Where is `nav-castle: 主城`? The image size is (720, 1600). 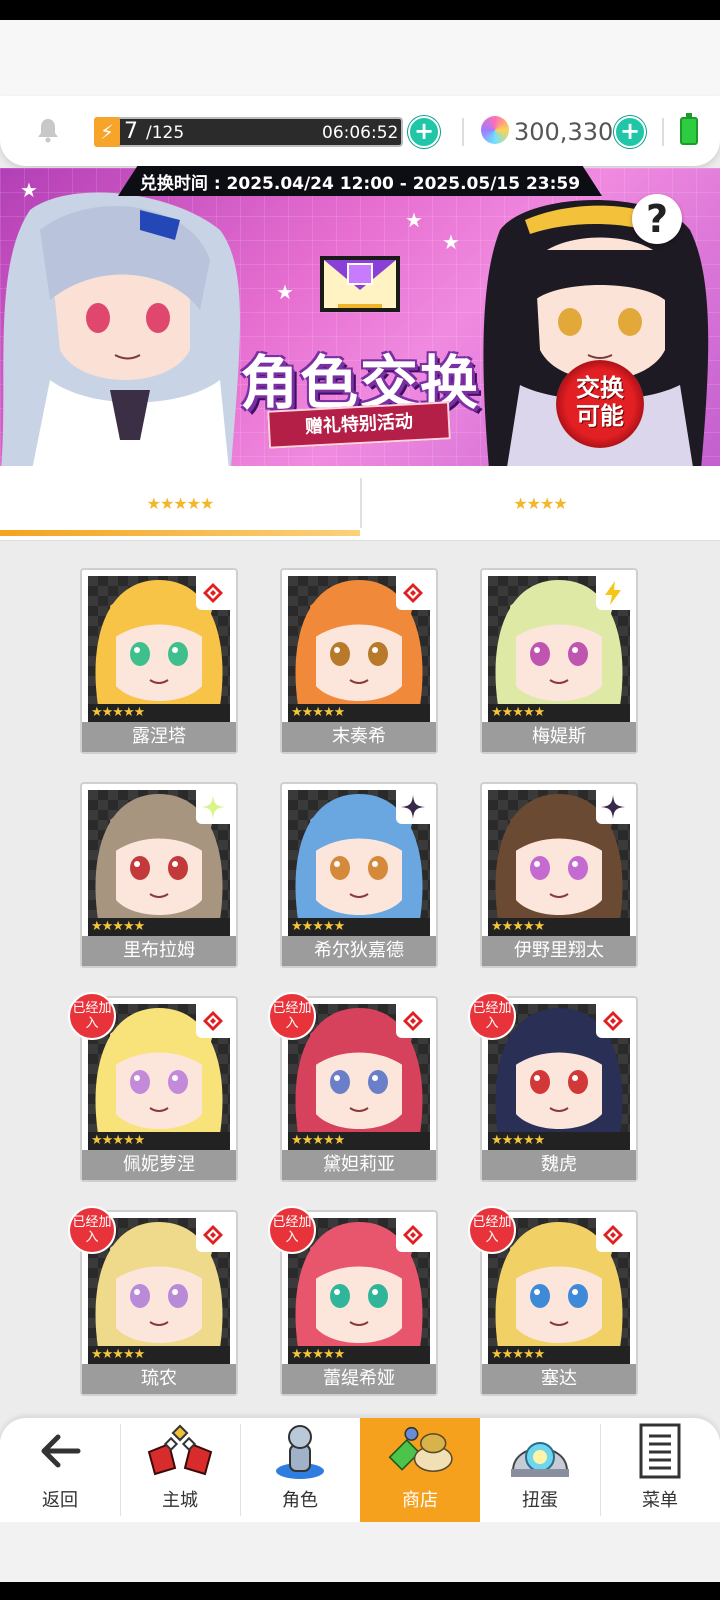
nav-castle: 主城 is located at coordinates (180, 1470).